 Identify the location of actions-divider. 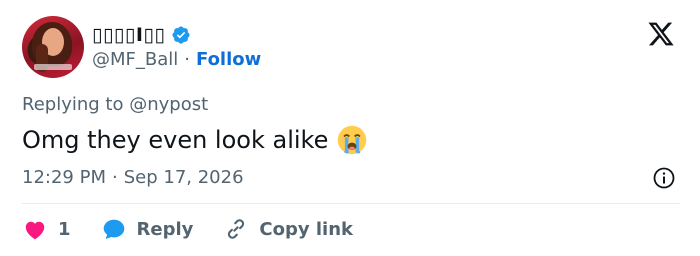
(351, 203).